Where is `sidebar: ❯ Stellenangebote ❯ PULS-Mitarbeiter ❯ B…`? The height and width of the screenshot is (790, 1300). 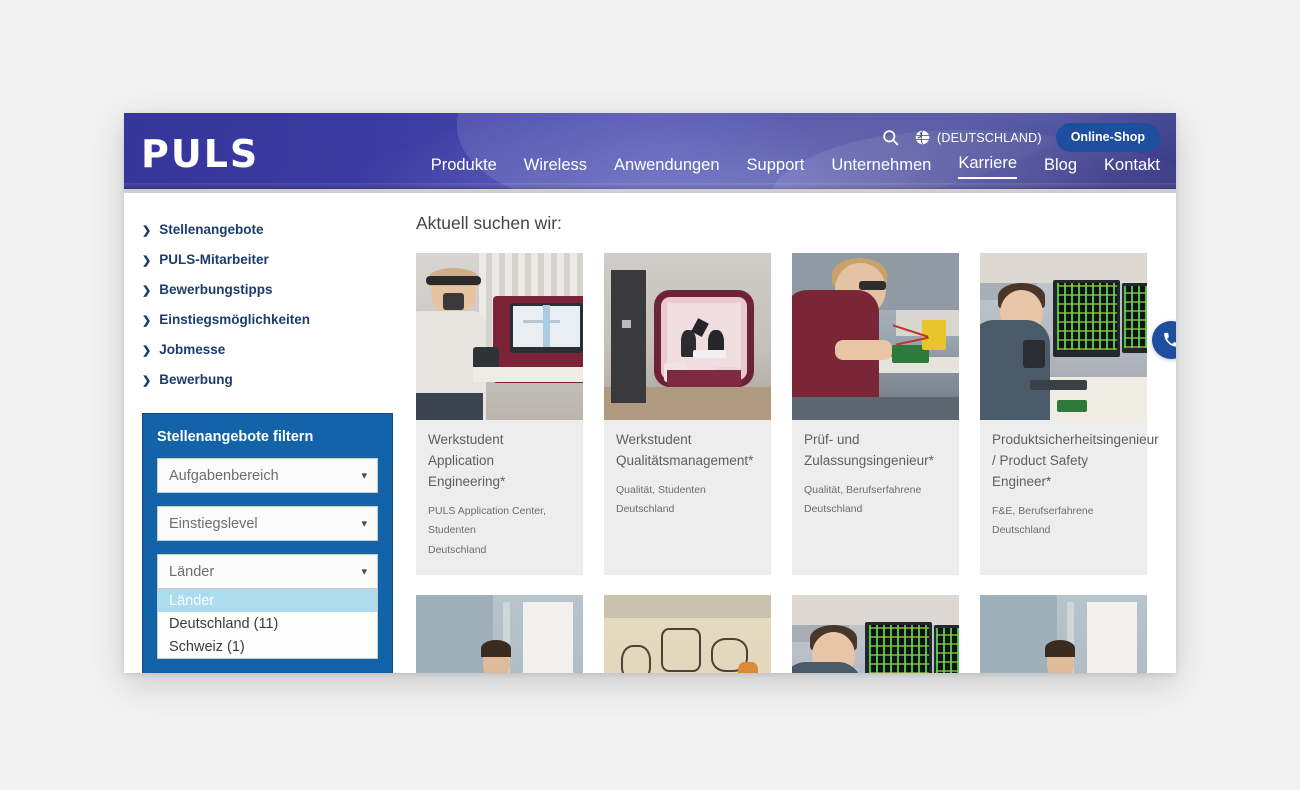 sidebar: ❯ Stellenangebote ❯ PULS-Mitarbeiter ❯ B… is located at coordinates (268, 433).